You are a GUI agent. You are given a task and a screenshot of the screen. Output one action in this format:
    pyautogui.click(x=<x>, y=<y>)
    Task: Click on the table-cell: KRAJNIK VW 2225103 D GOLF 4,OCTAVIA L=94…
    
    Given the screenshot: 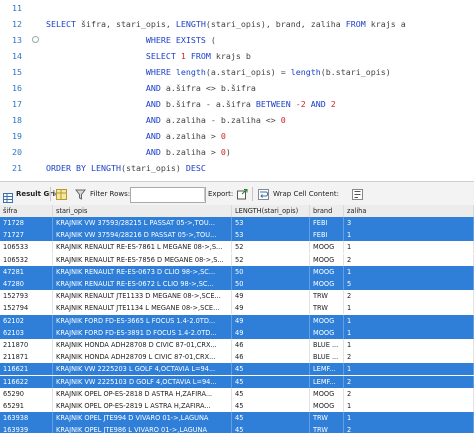 What is the action you would take?
    pyautogui.click(x=142, y=382)
    